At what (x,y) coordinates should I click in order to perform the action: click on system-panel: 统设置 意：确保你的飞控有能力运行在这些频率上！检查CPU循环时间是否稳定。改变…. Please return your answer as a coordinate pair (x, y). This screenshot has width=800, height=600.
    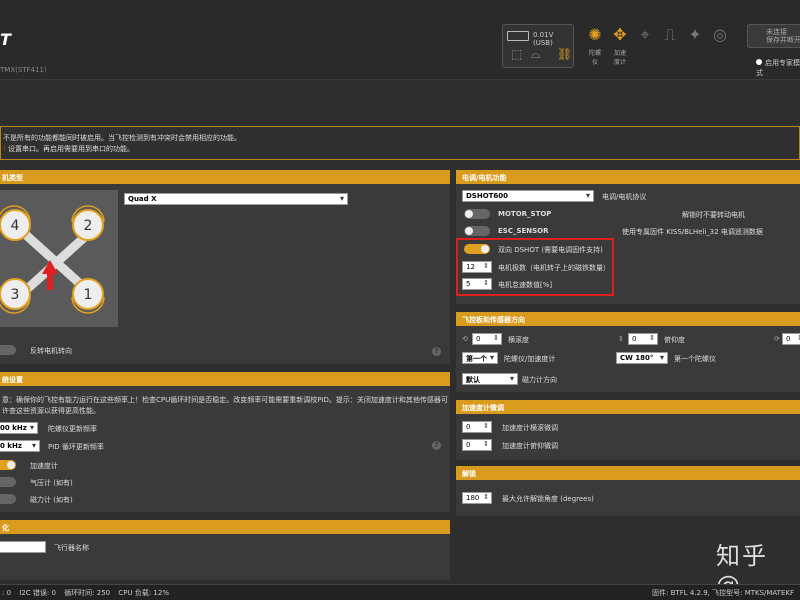
    Looking at the image, I should click on (225, 442).